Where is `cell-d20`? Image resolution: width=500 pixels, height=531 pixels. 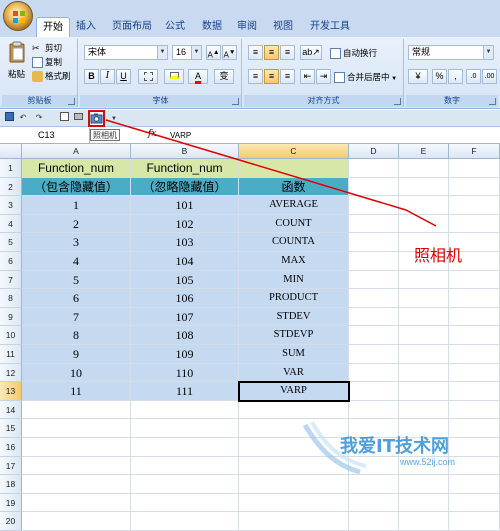 cell-d20 is located at coordinates (374, 521).